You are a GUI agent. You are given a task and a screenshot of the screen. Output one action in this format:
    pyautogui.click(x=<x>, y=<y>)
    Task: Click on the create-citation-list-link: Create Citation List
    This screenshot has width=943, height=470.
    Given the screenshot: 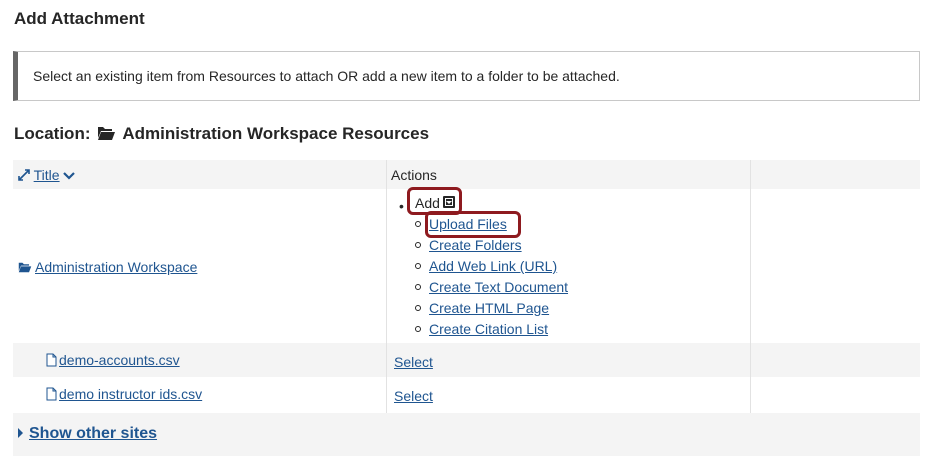 What is the action you would take?
    pyautogui.click(x=481, y=329)
    